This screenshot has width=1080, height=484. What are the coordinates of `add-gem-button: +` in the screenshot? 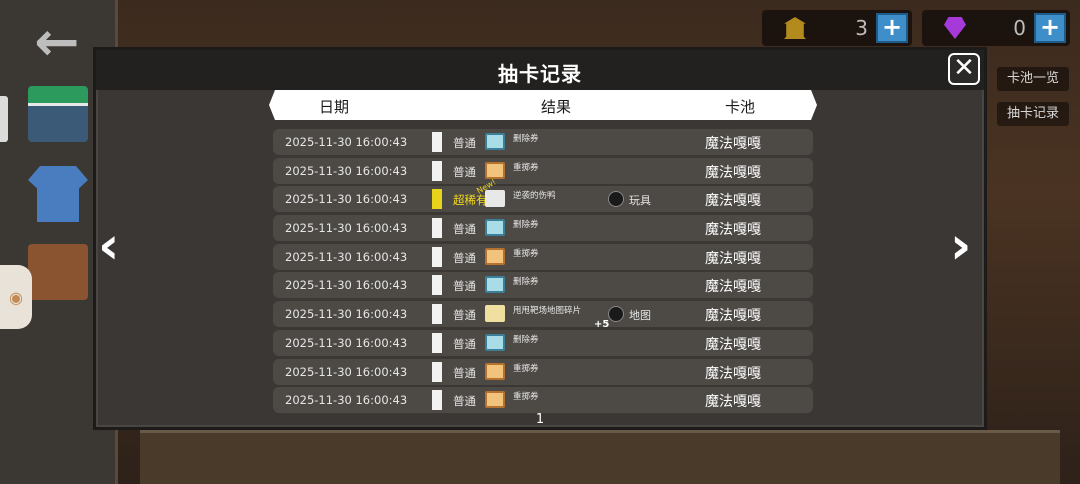 It's located at (1050, 28).